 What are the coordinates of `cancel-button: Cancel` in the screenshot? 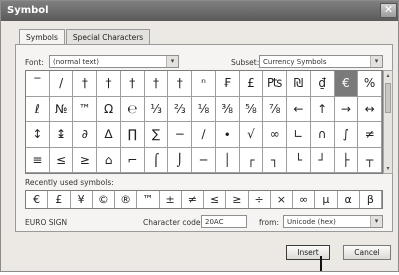 It's located at (367, 252).